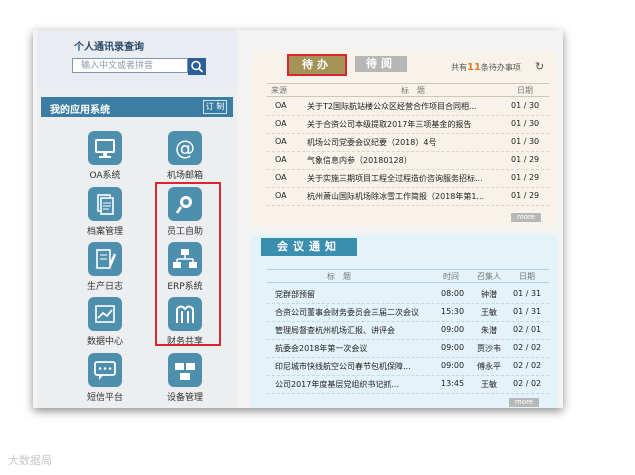 The image size is (635, 475). I want to click on contacts-search-panel: 个人通讯录查询 输入中文或者拼音, so click(137, 59).